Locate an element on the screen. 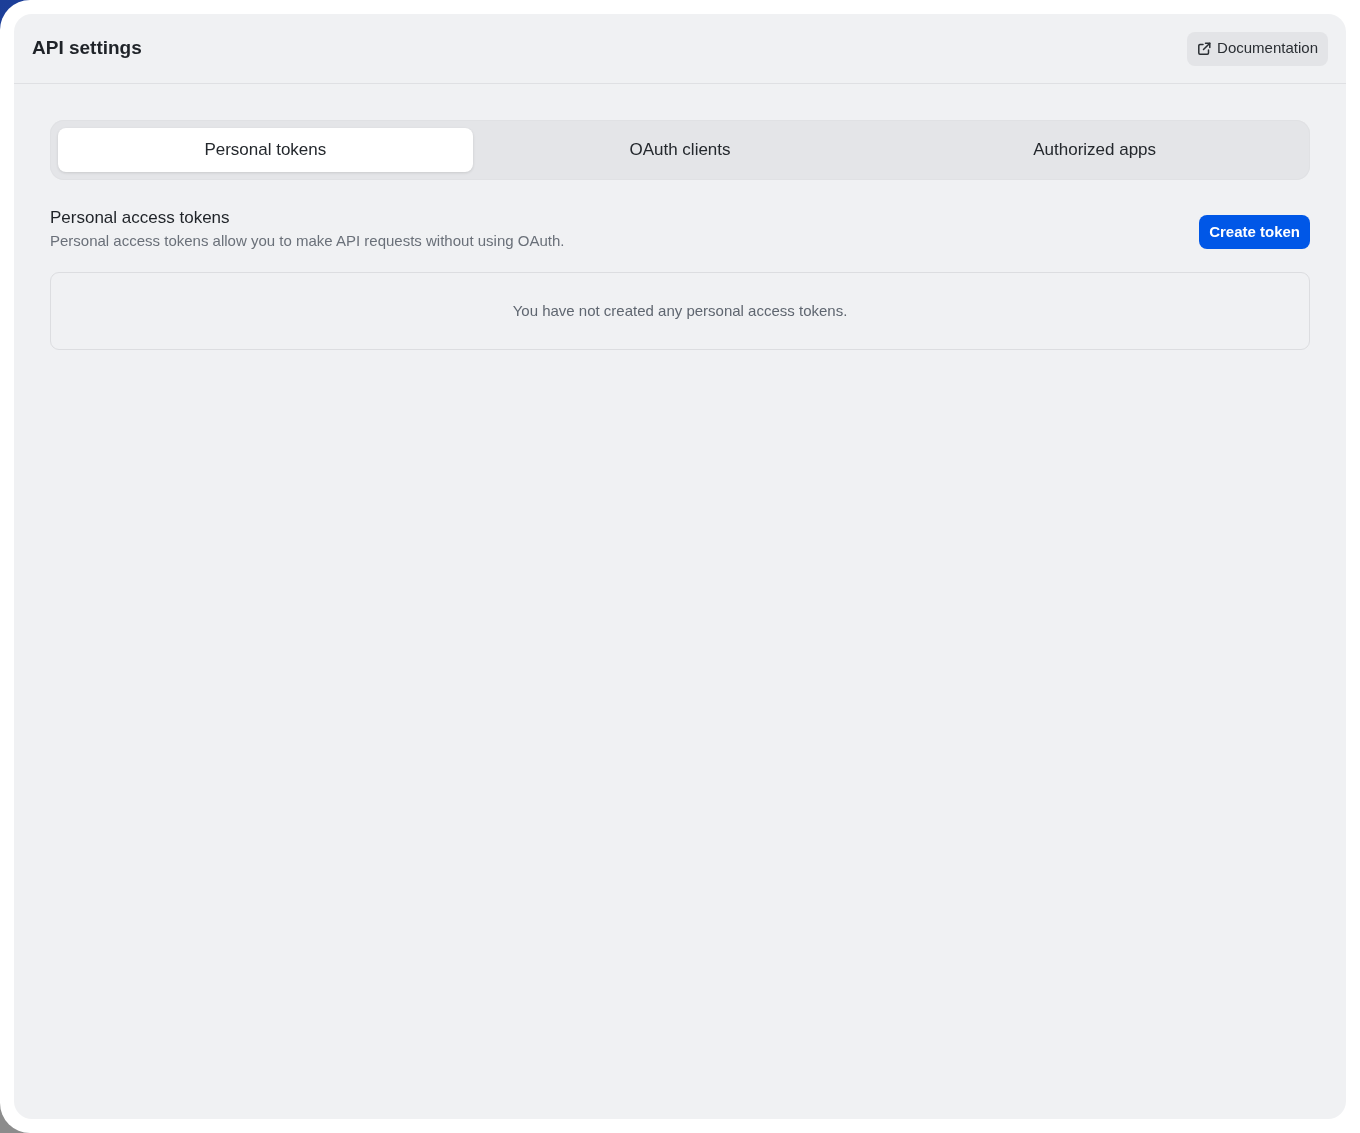 The height and width of the screenshot is (1133, 1360). section-title: Personal access tokens is located at coordinates (140, 218).